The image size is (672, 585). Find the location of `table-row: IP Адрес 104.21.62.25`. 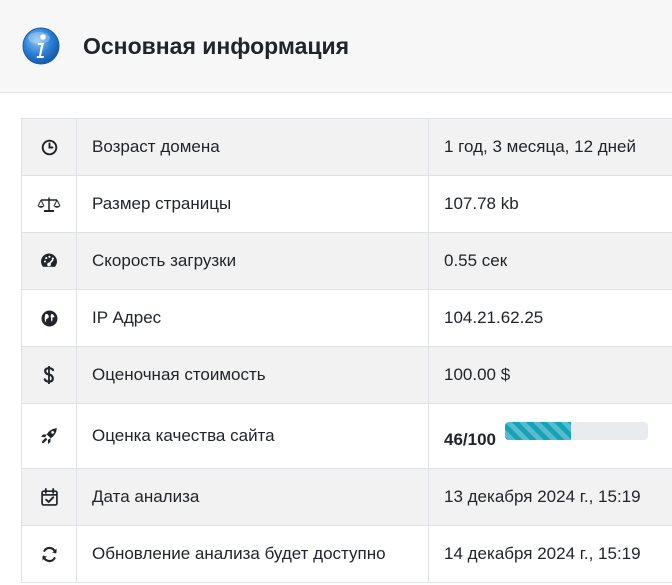

table-row: IP Адрес 104.21.62.25 is located at coordinates (346, 318).